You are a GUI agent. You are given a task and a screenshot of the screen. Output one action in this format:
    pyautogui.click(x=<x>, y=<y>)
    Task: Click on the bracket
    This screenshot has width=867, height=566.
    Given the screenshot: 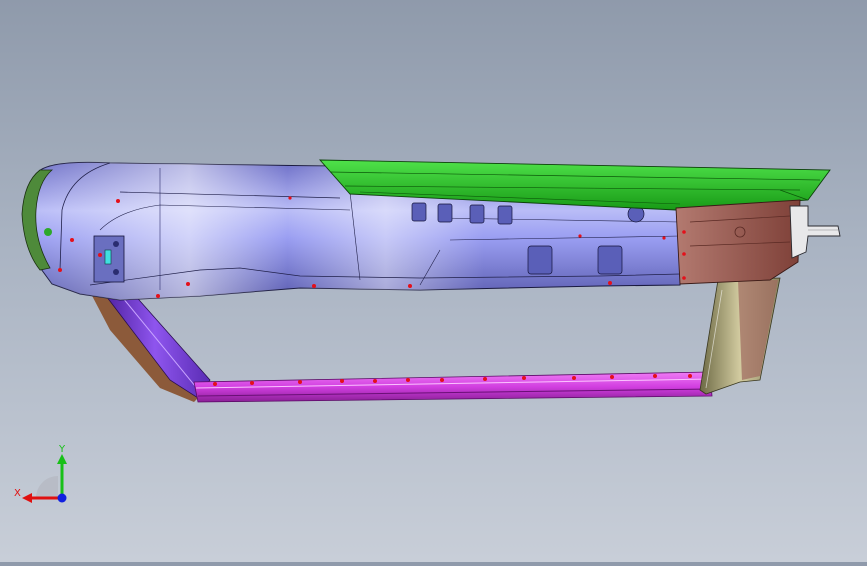 What is the action you would take?
    pyautogui.click(x=815, y=232)
    